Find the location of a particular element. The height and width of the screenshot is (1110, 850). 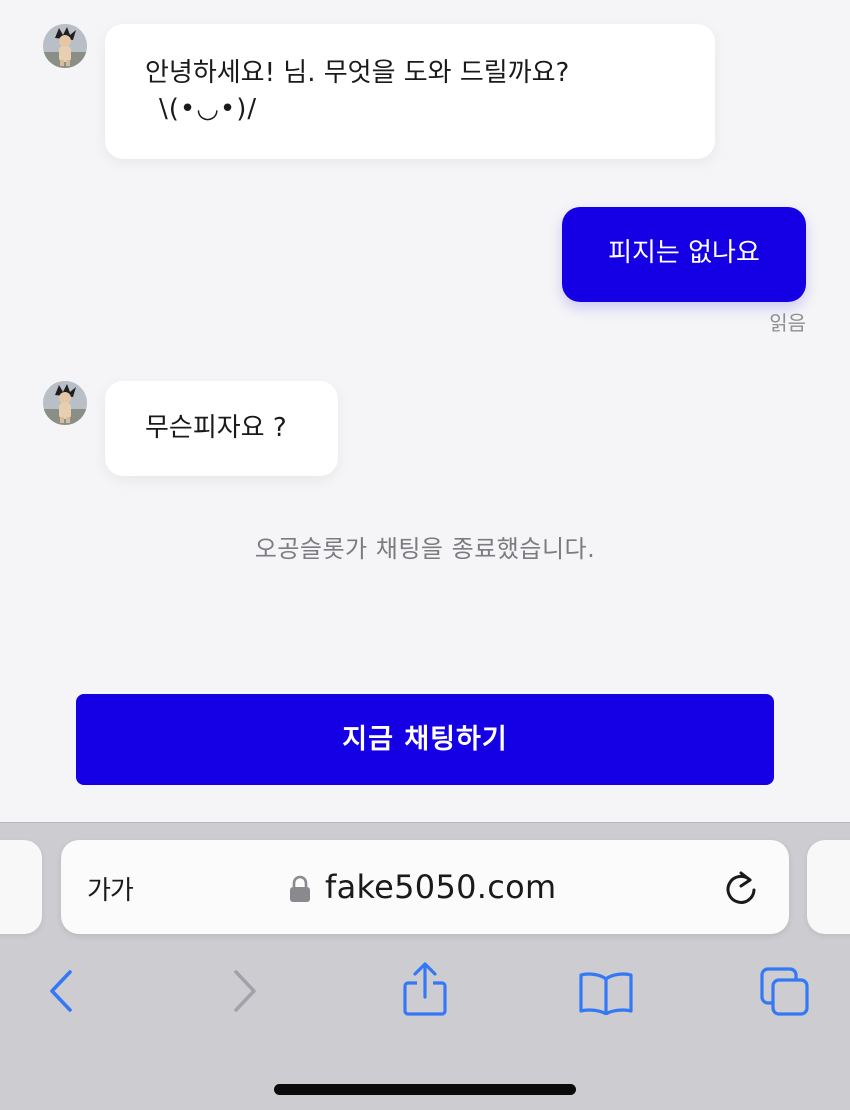

home-indicator is located at coordinates (425, 1089).